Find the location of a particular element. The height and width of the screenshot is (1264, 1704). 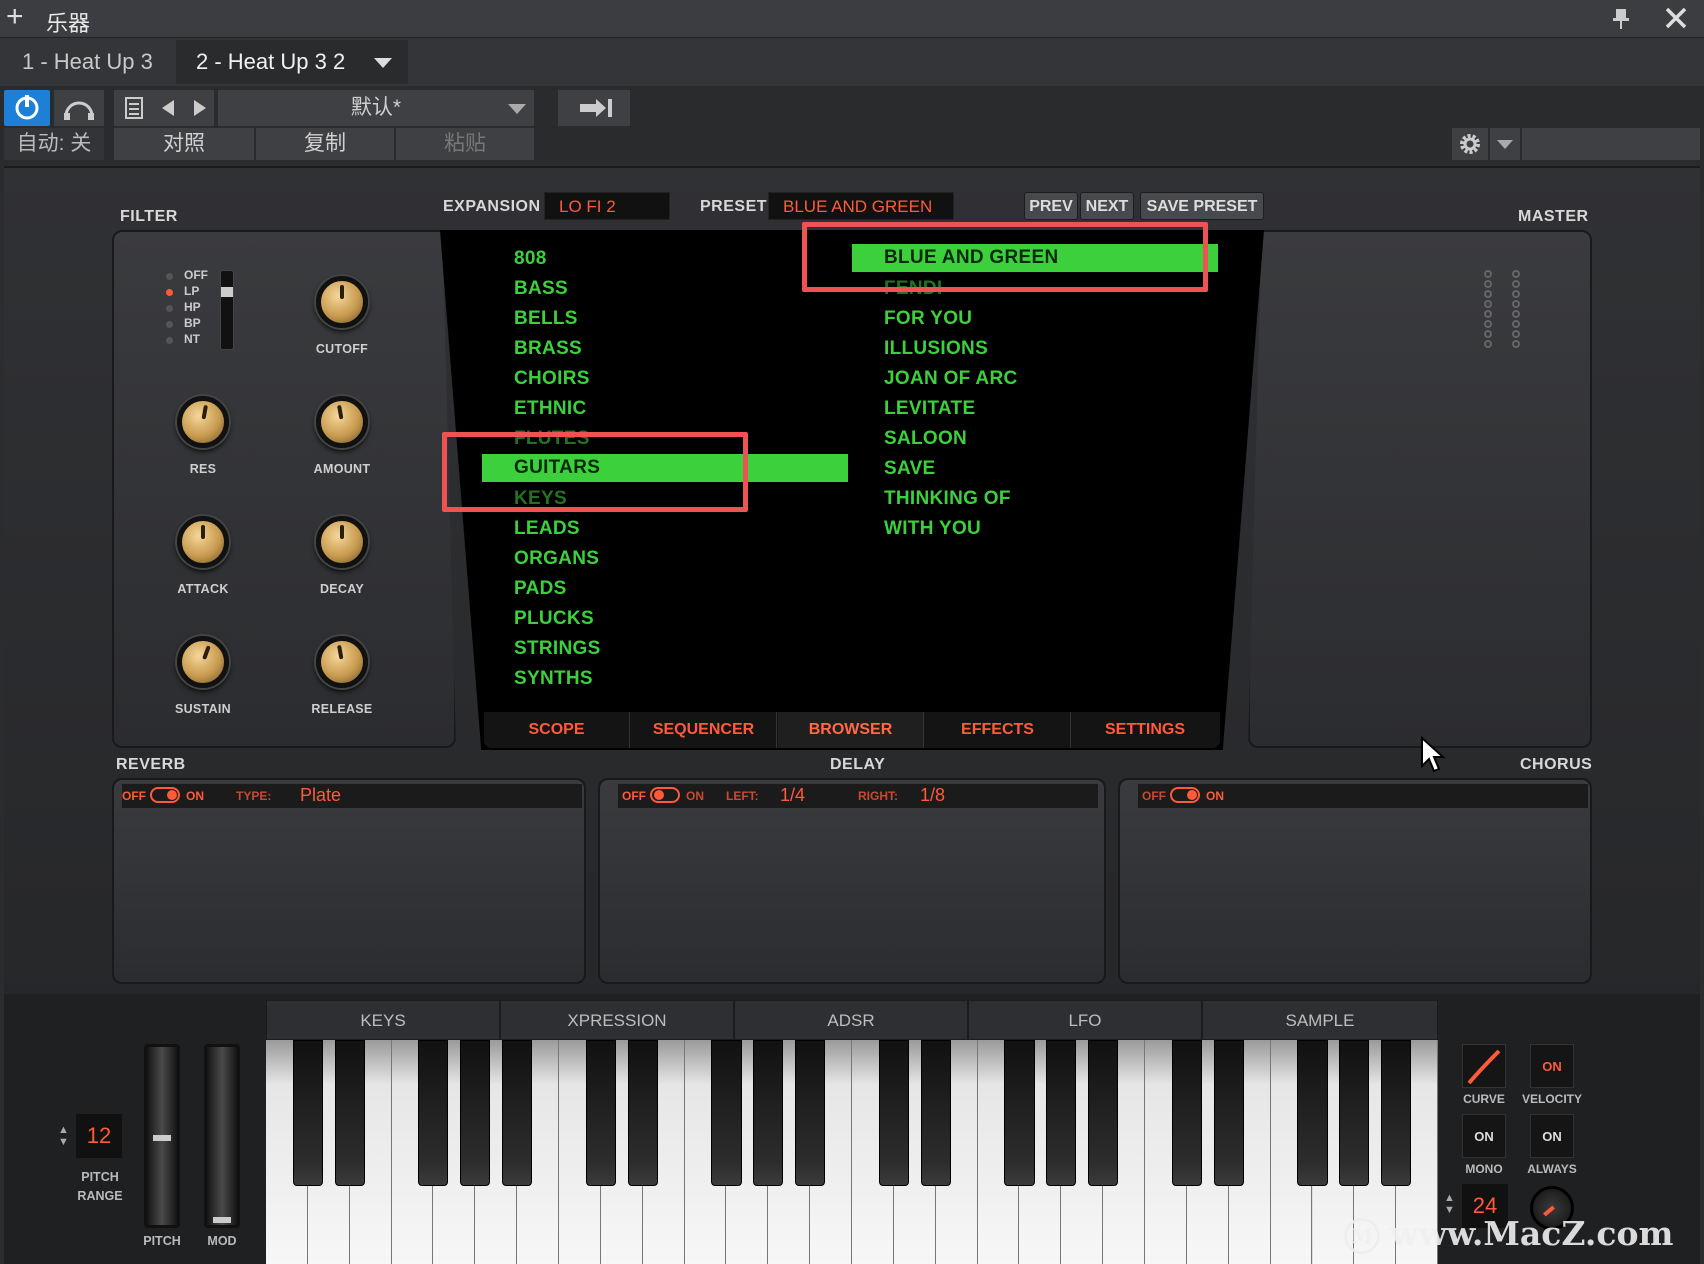

next-button: NEXT is located at coordinates (1107, 206).